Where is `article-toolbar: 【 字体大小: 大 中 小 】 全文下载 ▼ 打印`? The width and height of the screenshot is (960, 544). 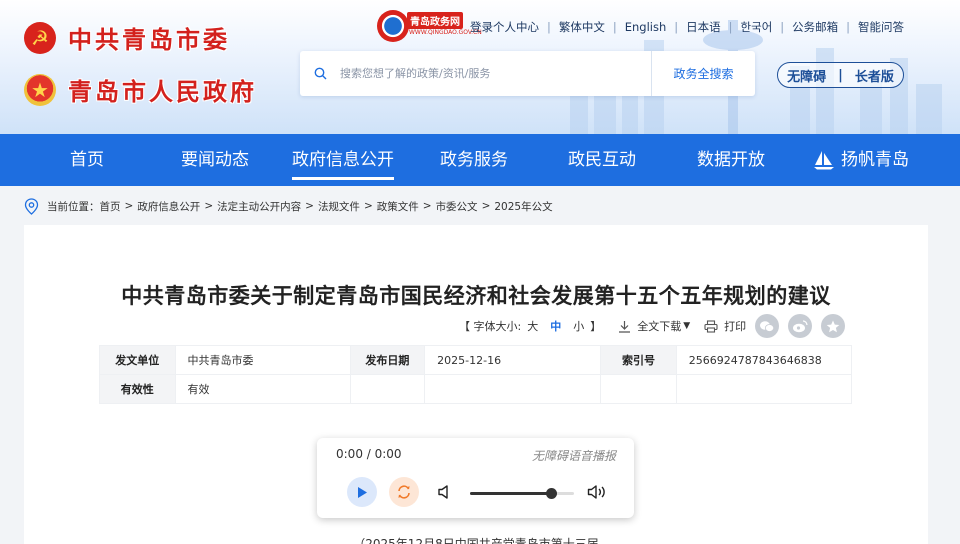 article-toolbar: 【 字体大小: 大 中 小 】 全文下载 ▼ 打印 is located at coordinates (651, 326).